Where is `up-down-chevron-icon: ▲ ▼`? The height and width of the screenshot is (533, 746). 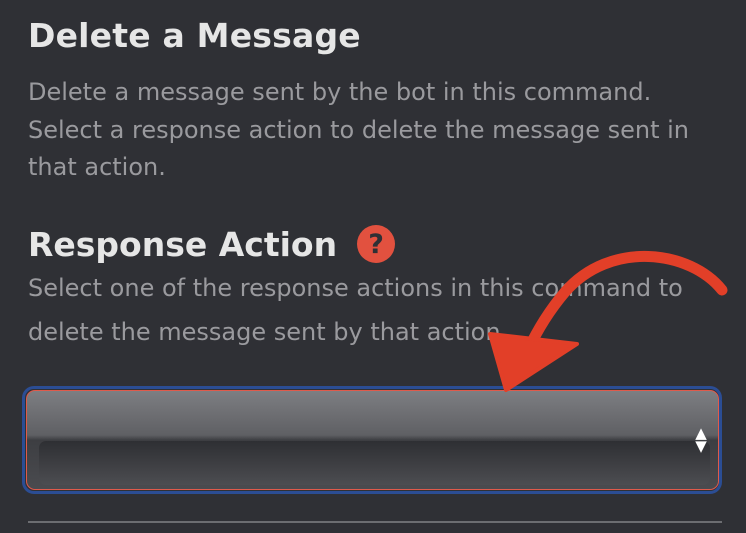 up-down-chevron-icon: ▲ ▼ is located at coordinates (701, 440).